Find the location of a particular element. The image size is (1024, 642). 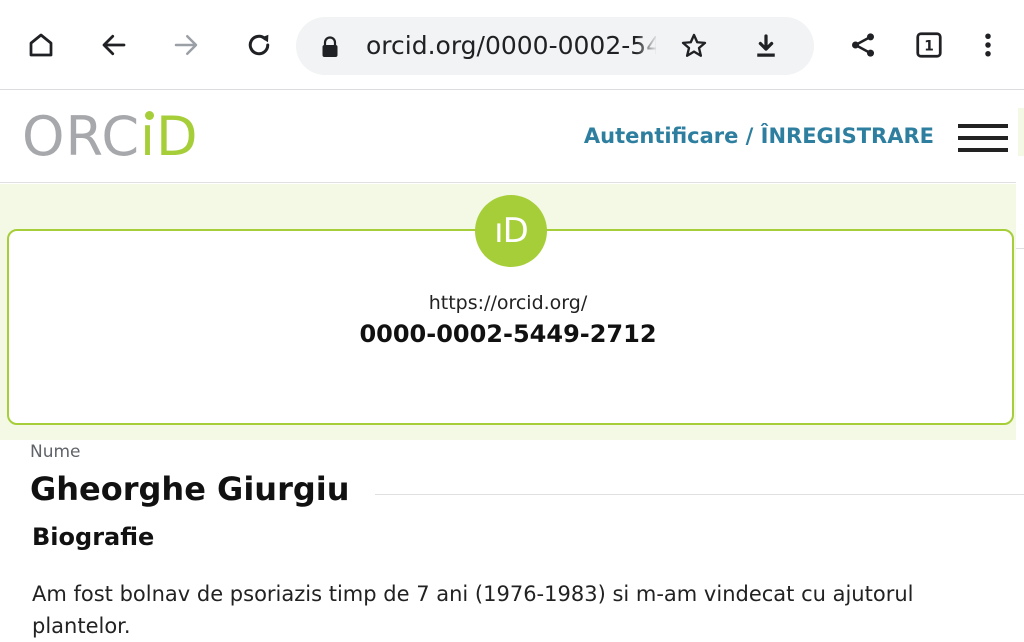

url-fade is located at coordinates (647, 46).